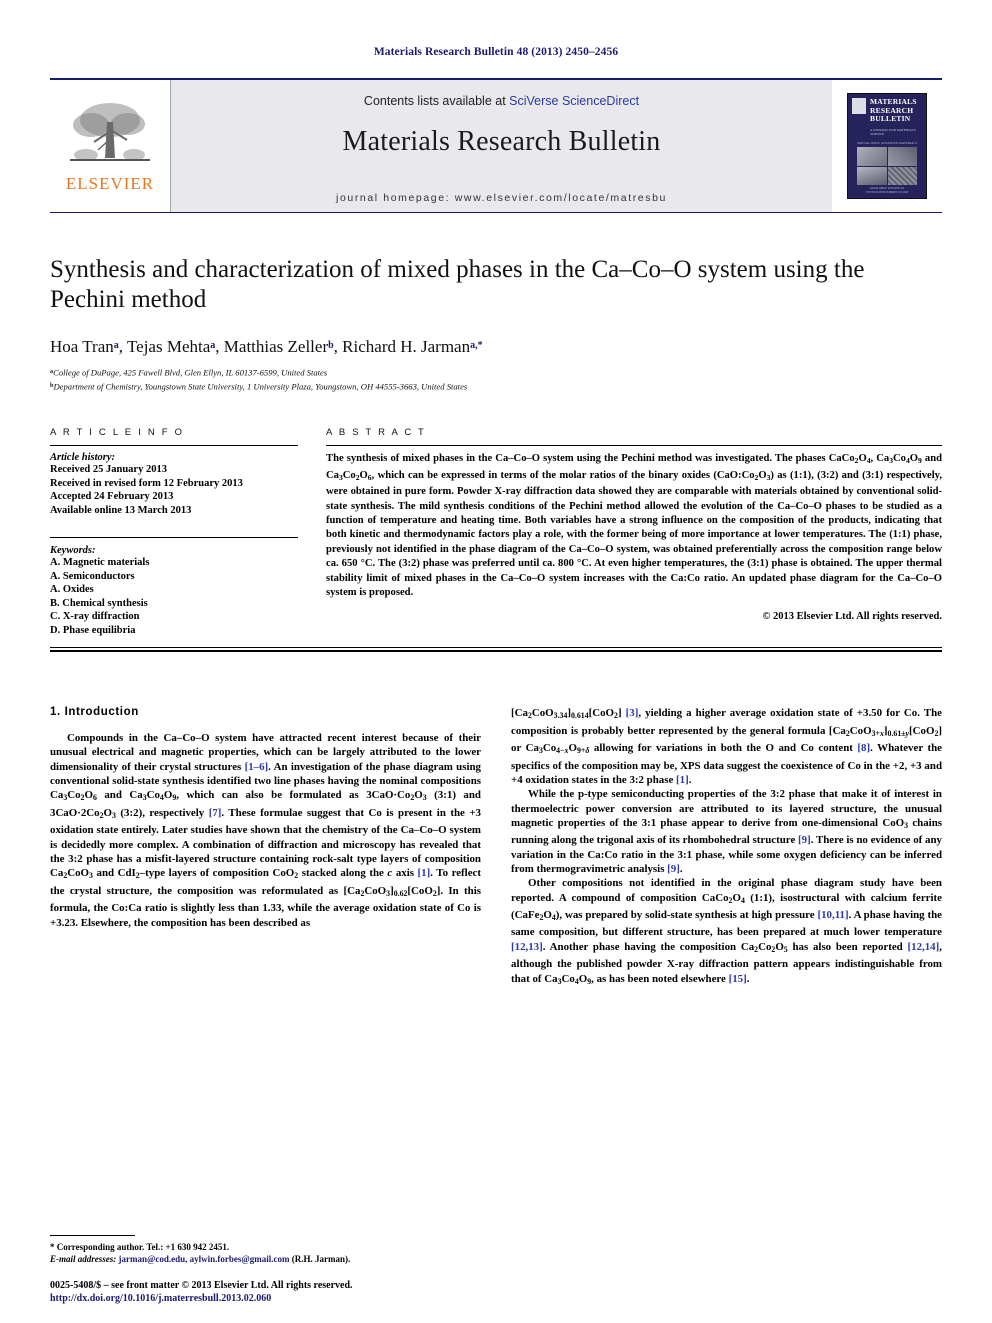 This screenshot has width=992, height=1323. I want to click on citation-link: [15], so click(738, 979).